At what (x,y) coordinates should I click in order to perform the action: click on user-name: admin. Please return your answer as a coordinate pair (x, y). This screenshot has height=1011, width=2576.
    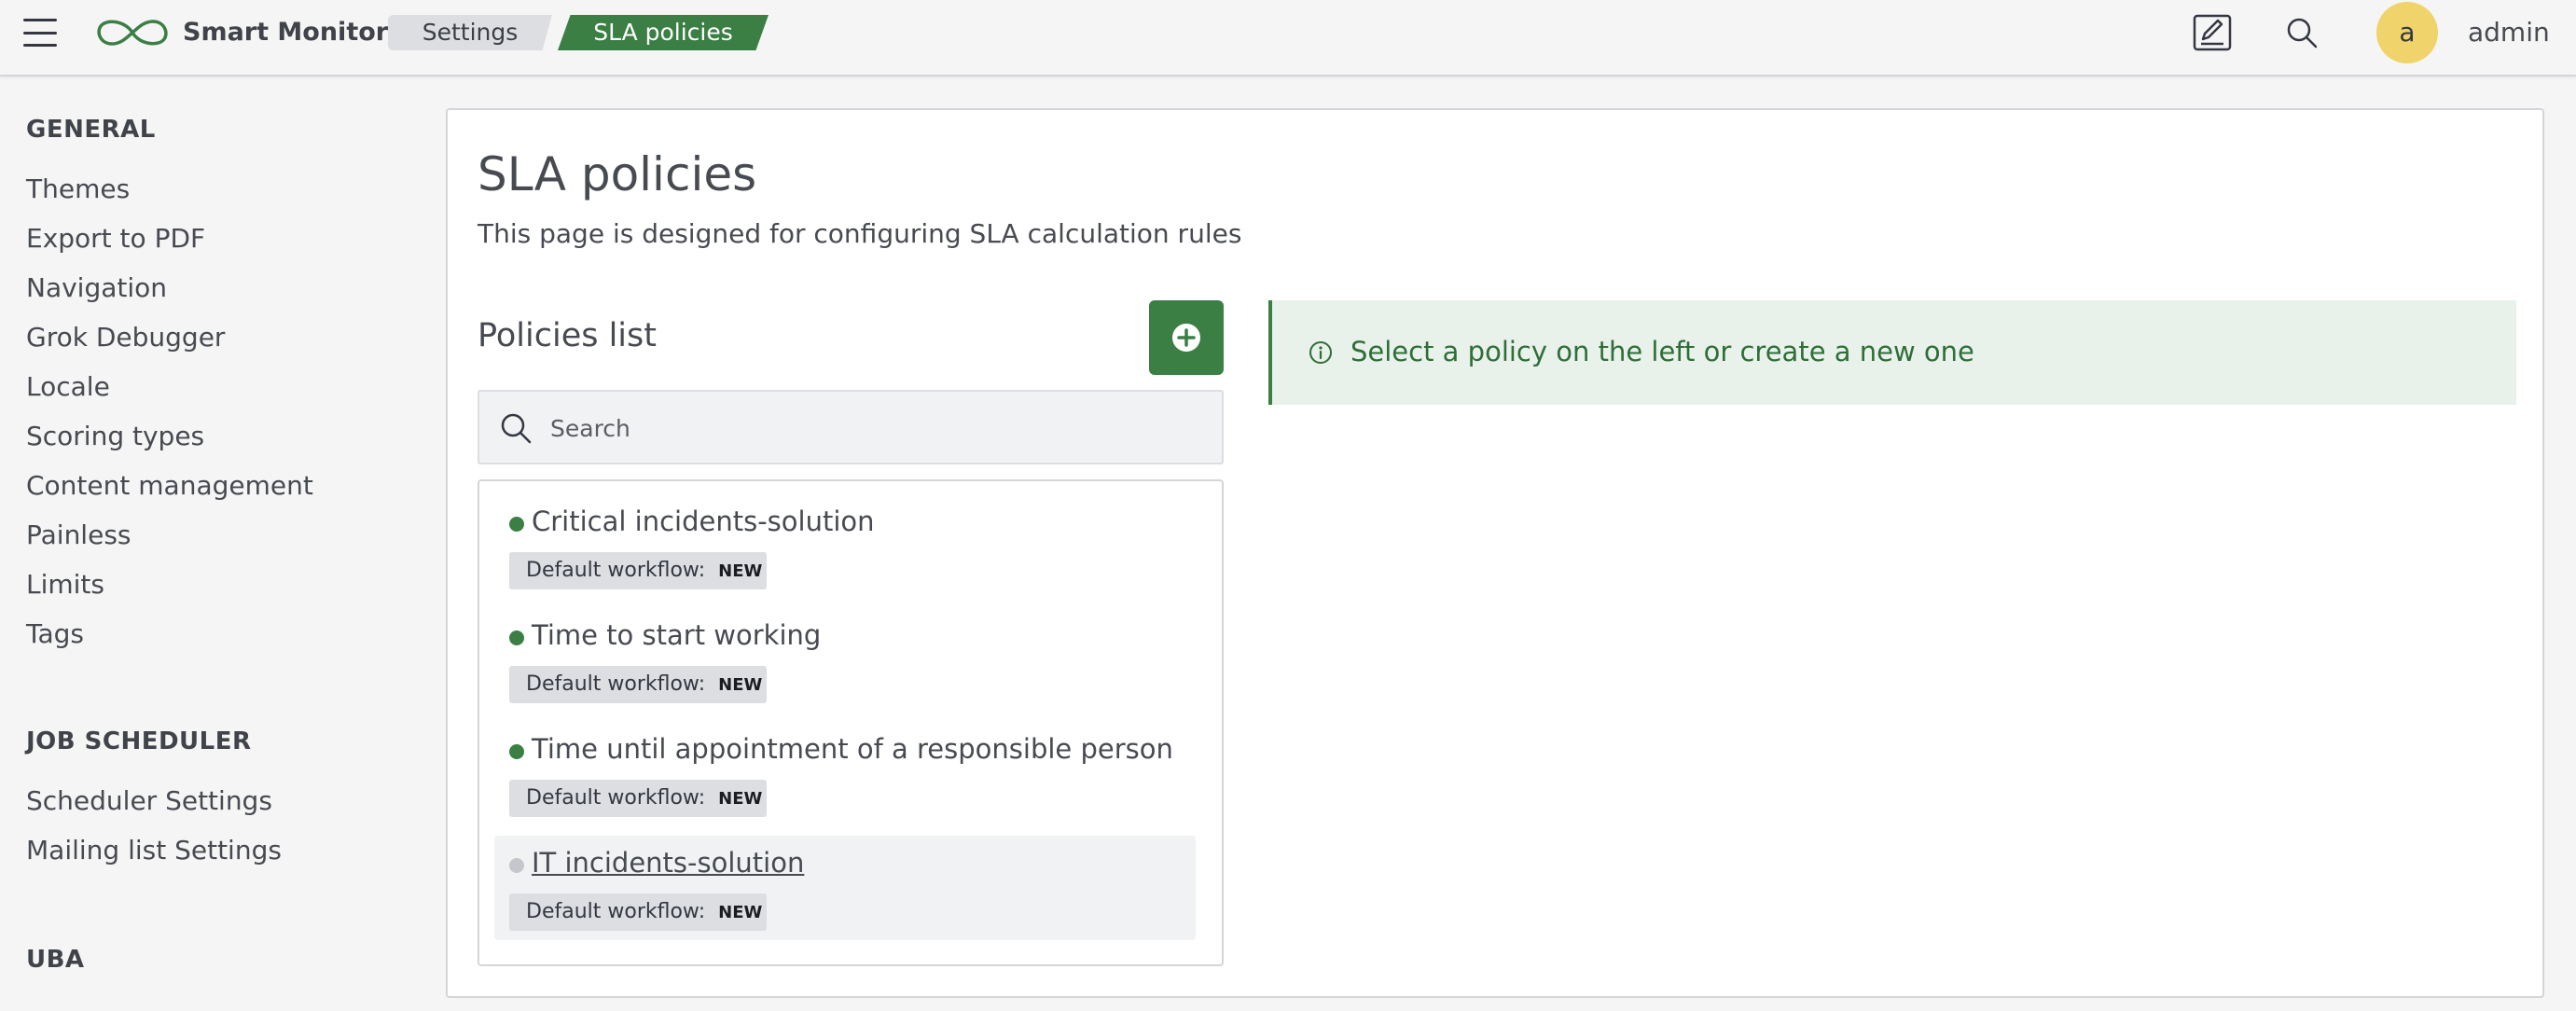
    Looking at the image, I should click on (2509, 32).